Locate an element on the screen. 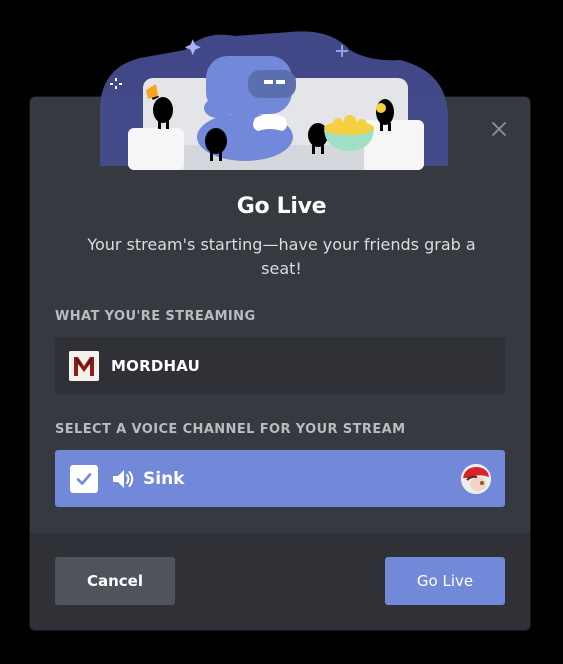 This screenshot has width=563, height=664. streaming-section-label: WHAT YOU'RE STREAMING is located at coordinates (155, 316).